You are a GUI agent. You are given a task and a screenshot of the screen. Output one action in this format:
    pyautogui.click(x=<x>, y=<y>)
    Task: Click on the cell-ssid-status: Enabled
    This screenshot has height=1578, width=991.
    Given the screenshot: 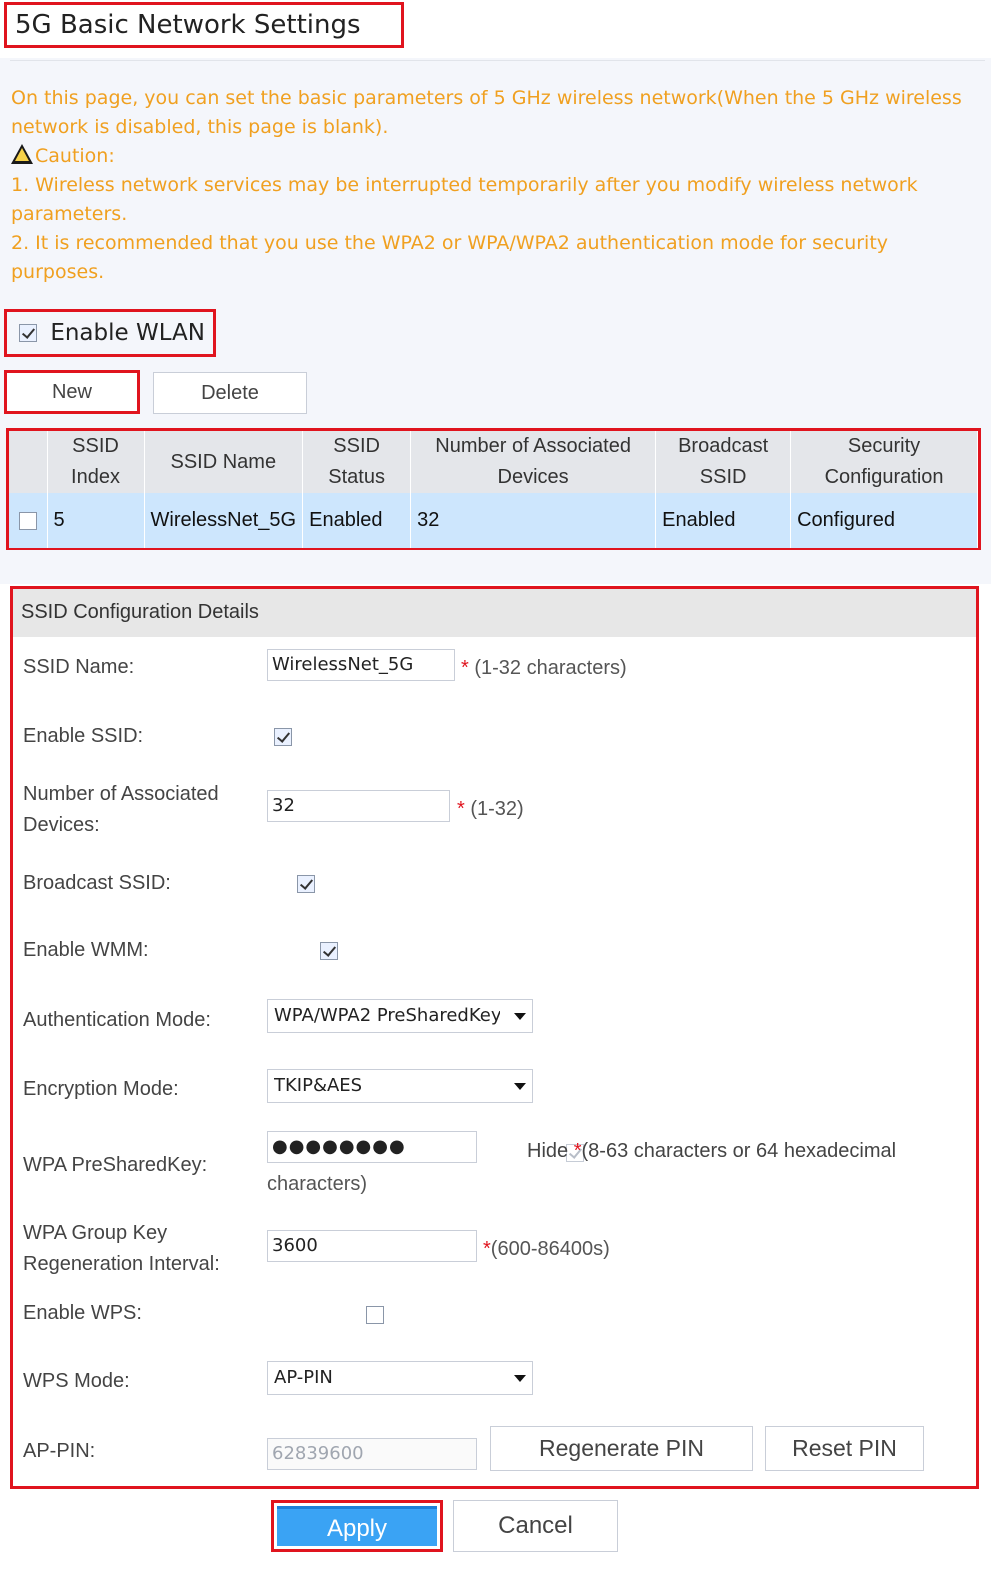 What is the action you would take?
    pyautogui.click(x=357, y=520)
    